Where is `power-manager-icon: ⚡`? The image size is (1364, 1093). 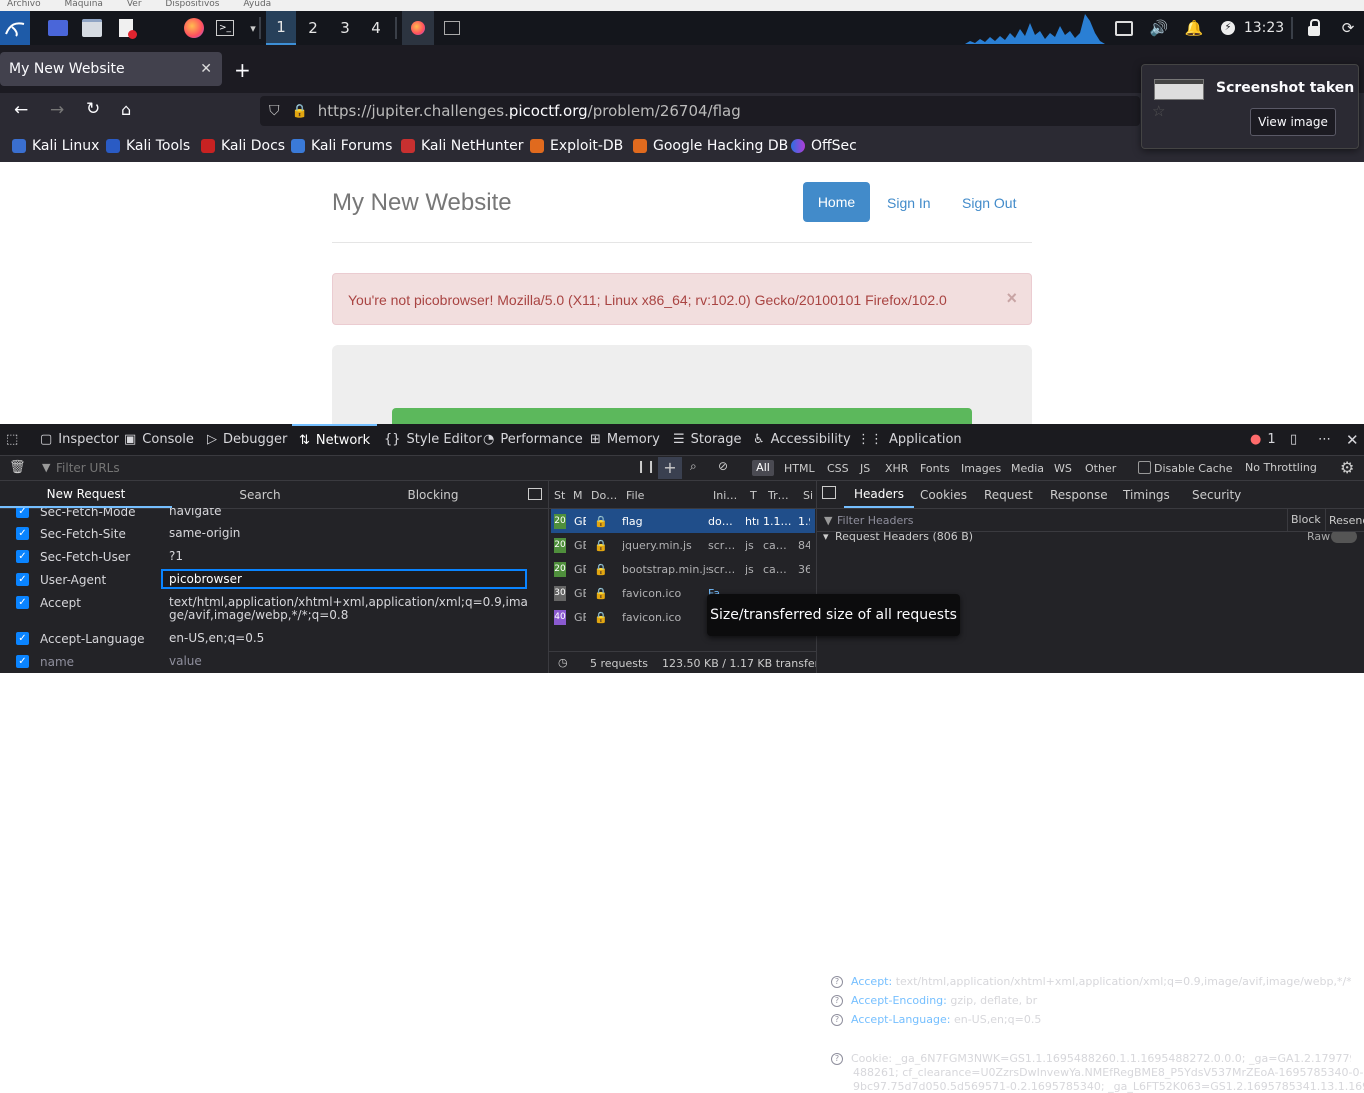
power-manager-icon: ⚡ is located at coordinates (1228, 28).